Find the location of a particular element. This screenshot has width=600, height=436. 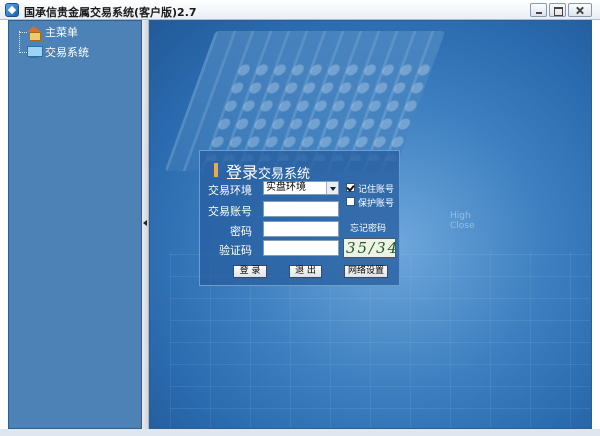

maximize-button is located at coordinates (557, 10).